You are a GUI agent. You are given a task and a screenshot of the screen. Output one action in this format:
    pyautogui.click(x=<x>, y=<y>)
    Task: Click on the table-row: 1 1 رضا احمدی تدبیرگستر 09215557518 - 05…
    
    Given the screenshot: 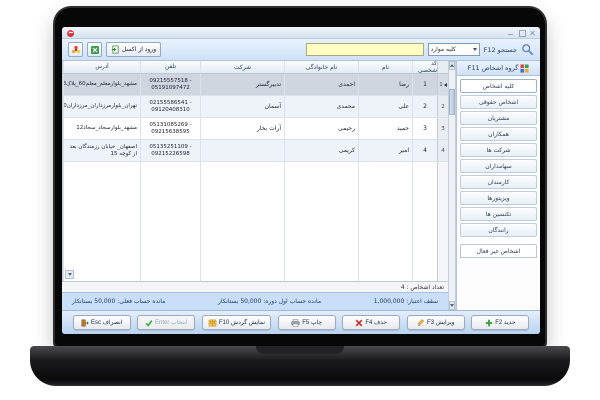 What is the action you would take?
    pyautogui.click(x=255, y=85)
    